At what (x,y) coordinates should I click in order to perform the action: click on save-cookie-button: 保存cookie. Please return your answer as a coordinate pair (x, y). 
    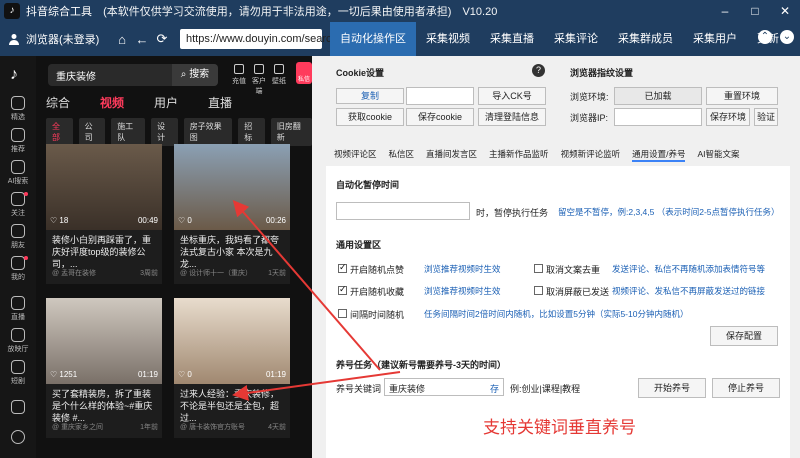
    Looking at the image, I should click on (440, 117).